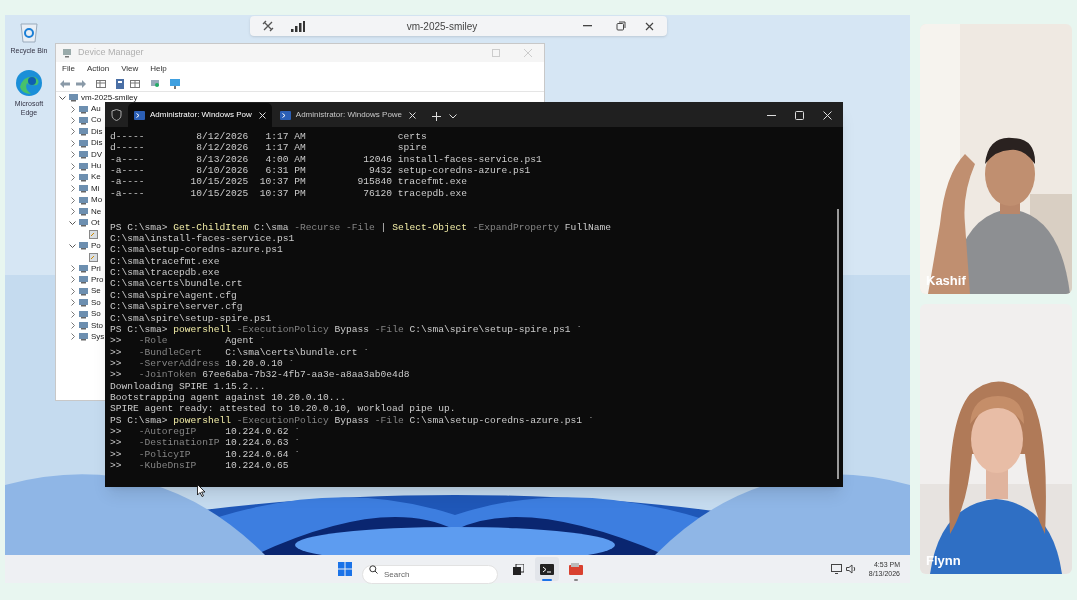 The image size is (1077, 600). I want to click on terminal-line: >> -BundleCert C:\sma\certs\bundle.crt `, so click(240, 352).